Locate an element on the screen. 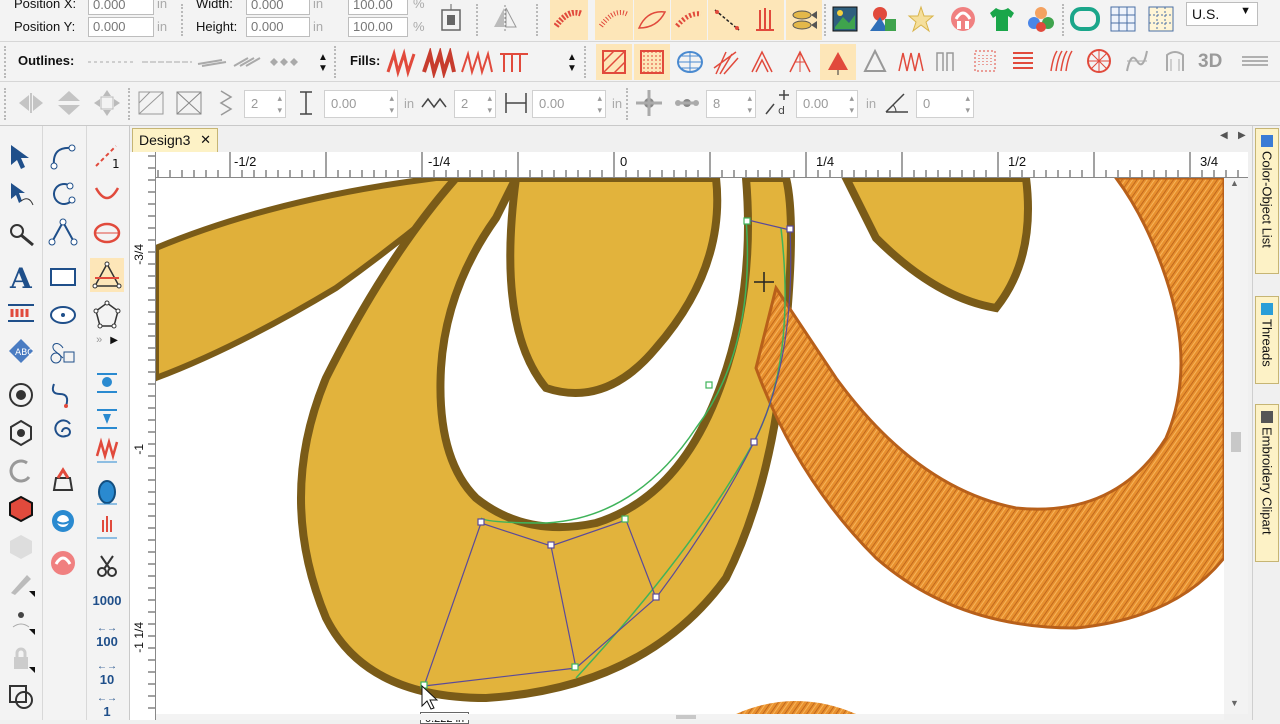 The image size is (1280, 724). outline-gallery-dropdown-icon: ▲ ▼ is located at coordinates (323, 63).